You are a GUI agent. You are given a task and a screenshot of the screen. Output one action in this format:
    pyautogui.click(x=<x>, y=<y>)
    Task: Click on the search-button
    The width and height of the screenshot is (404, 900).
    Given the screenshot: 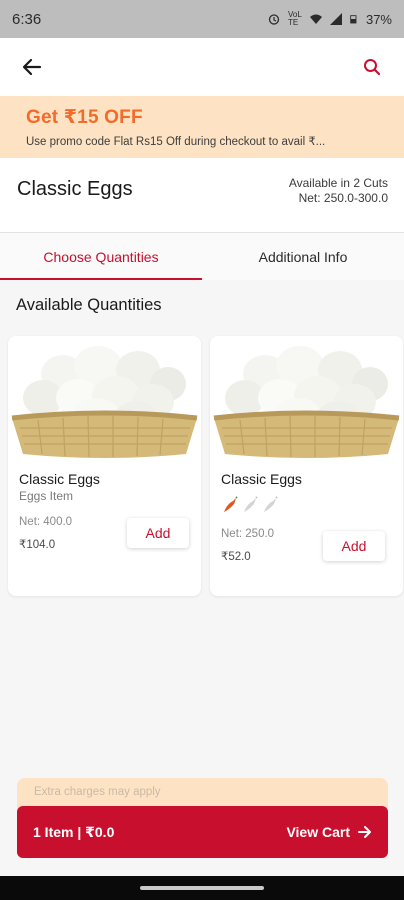 What is the action you would take?
    pyautogui.click(x=372, y=67)
    